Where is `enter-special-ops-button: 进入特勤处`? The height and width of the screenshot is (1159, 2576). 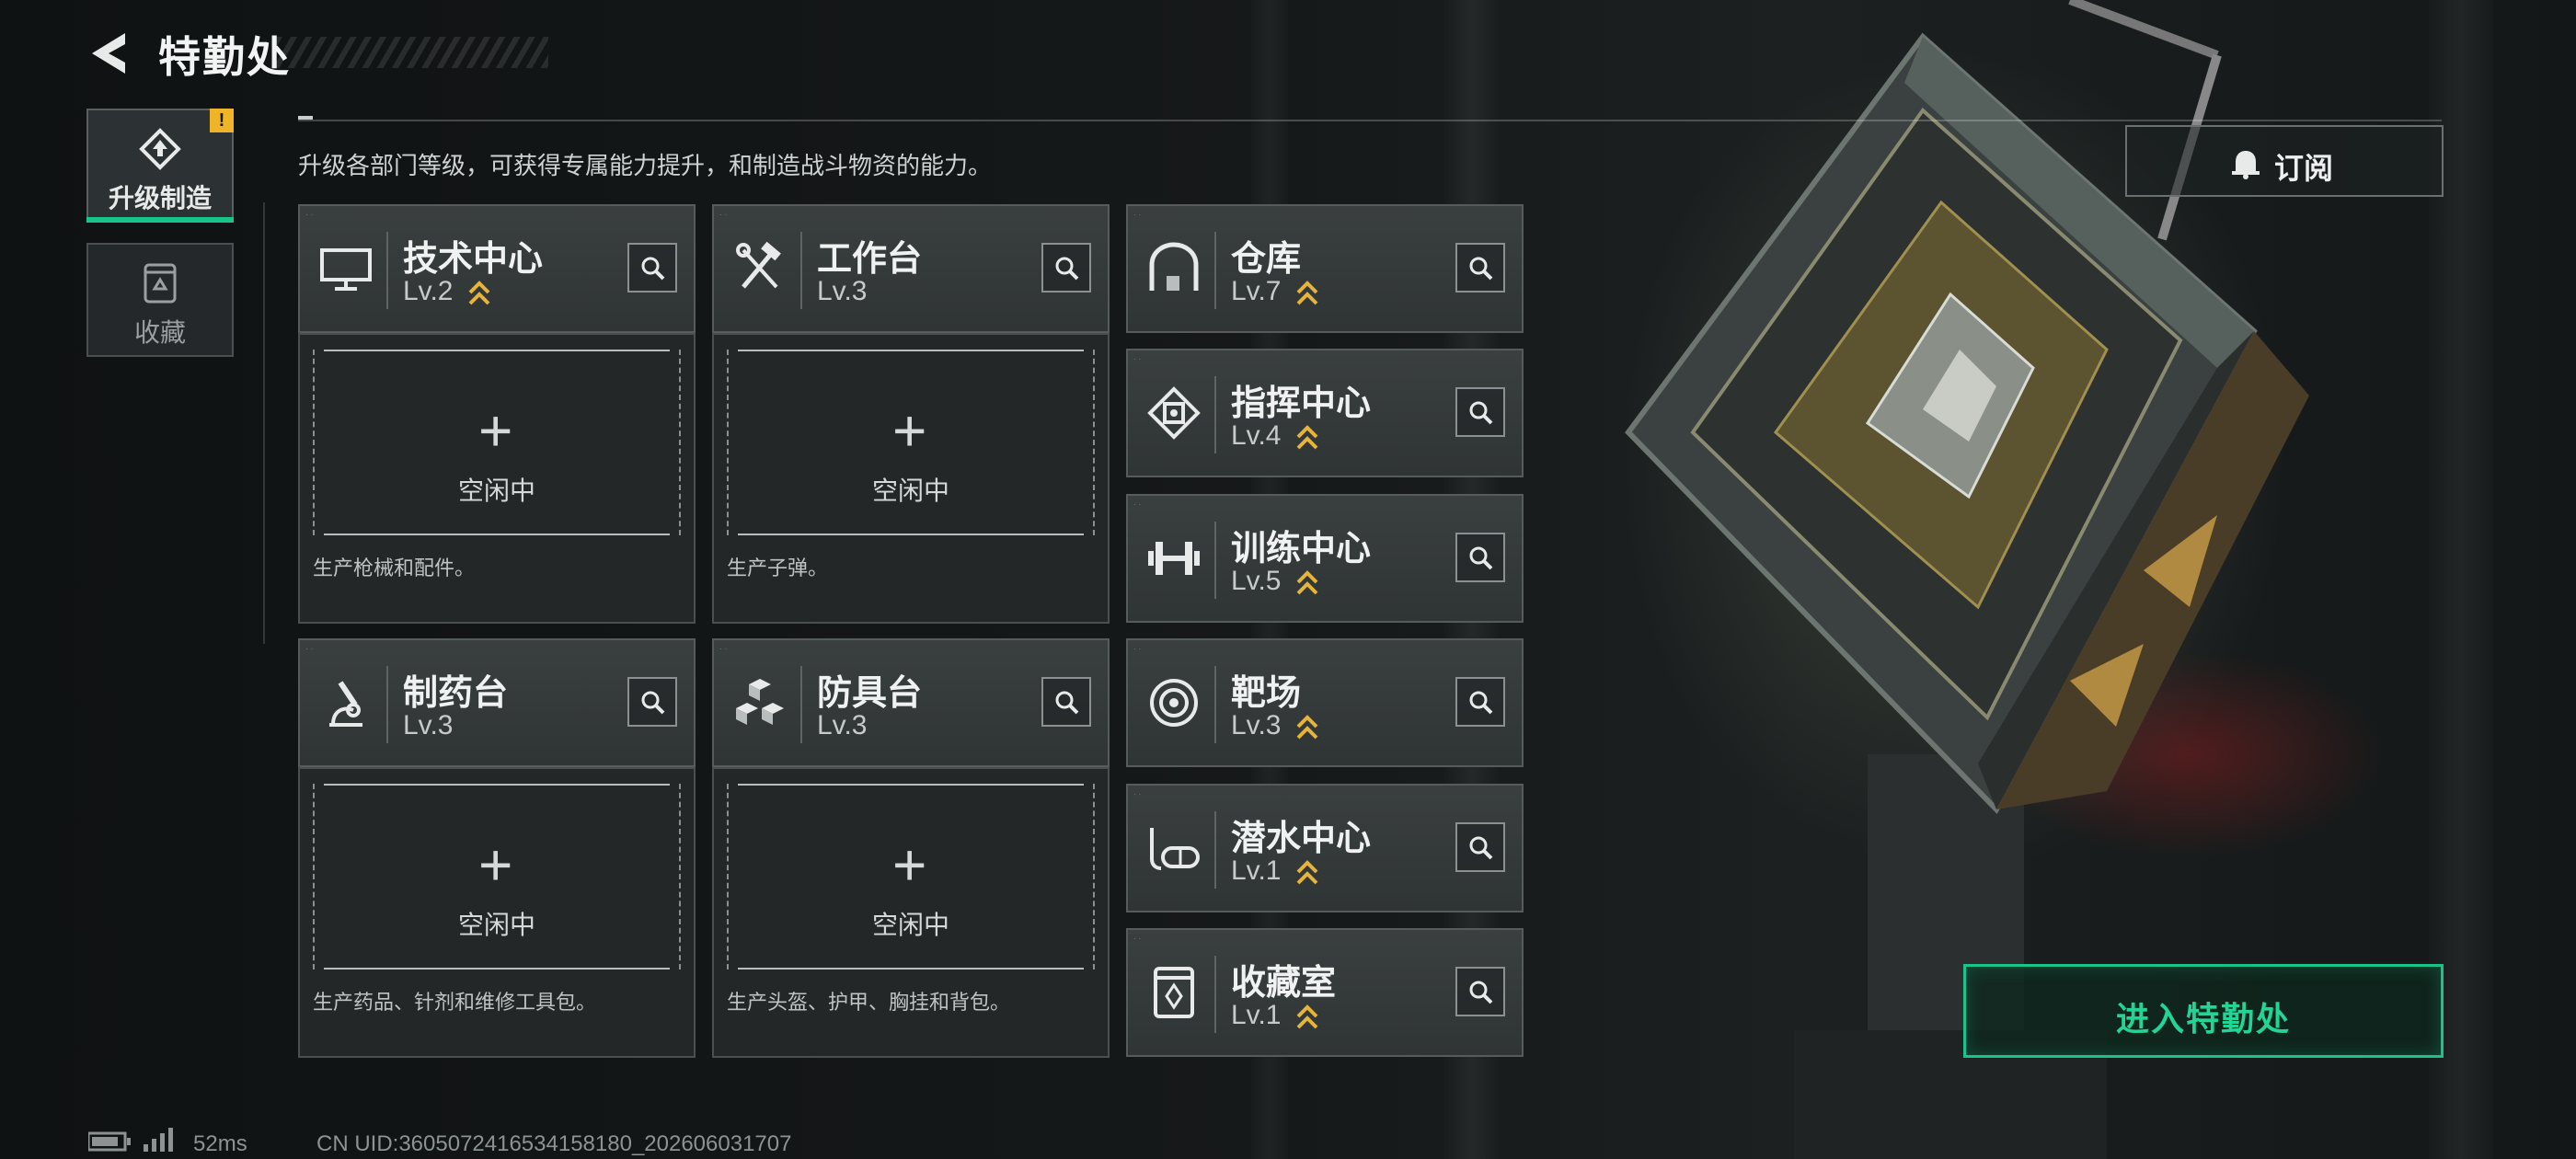 enter-special-ops-button: 进入特勤处 is located at coordinates (2203, 1011).